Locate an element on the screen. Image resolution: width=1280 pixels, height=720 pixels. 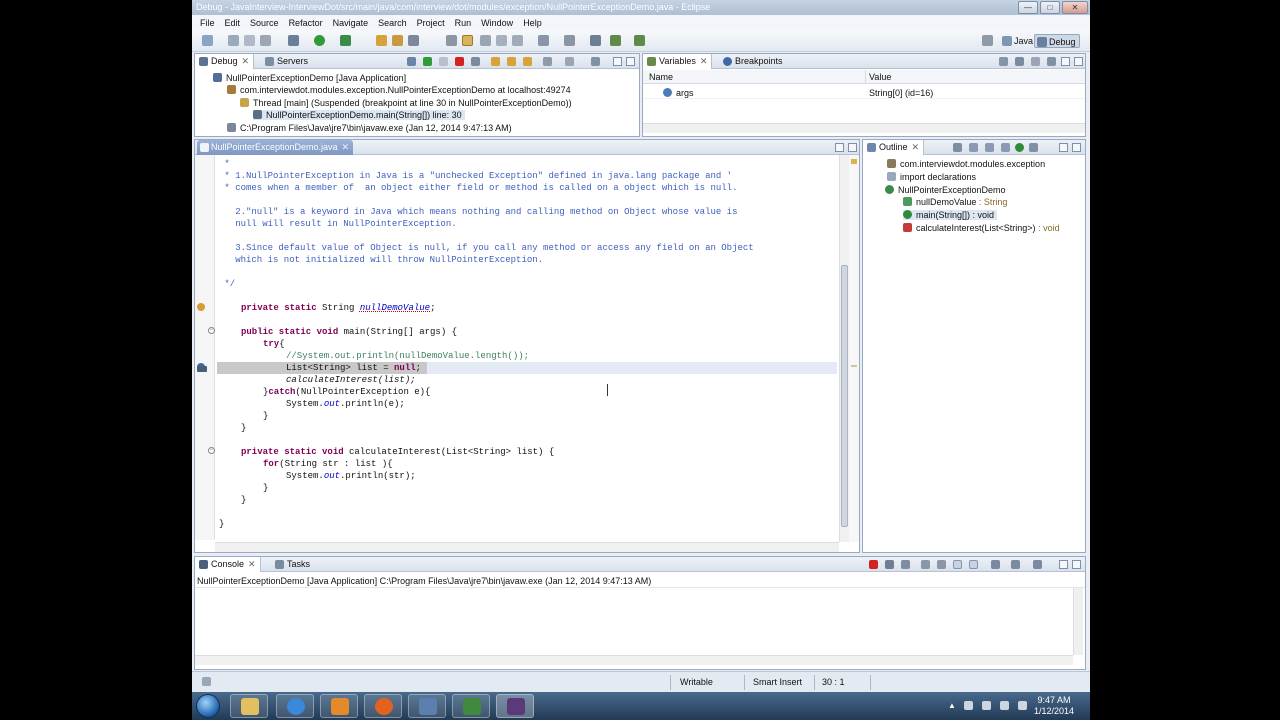
tab-debug: Debug ✕ is located at coordinates (225, 61).